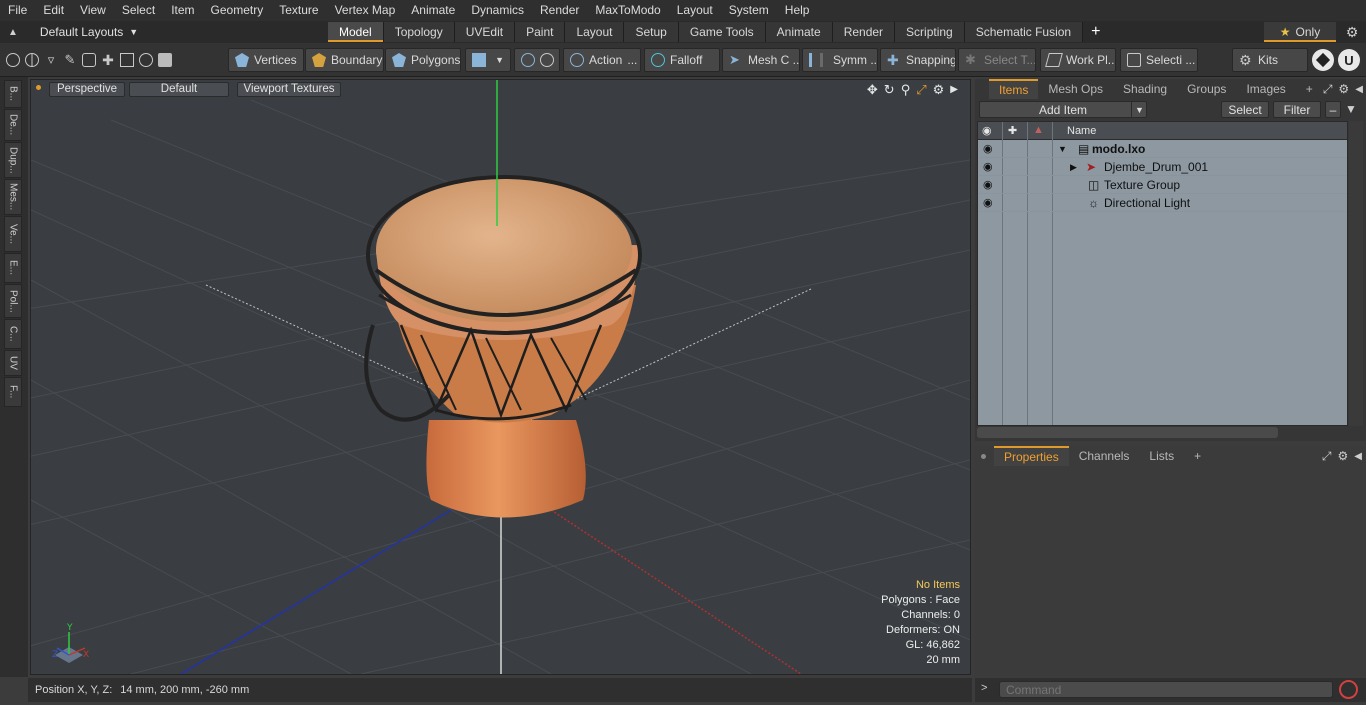 Image resolution: width=1366 pixels, height=705 pixels. I want to click on menu-maxtomodo: MaxToModo, so click(627, 10).